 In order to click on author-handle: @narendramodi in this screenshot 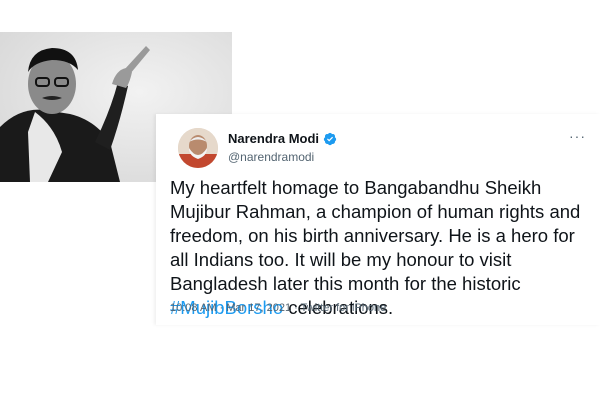, I will do `click(271, 157)`.